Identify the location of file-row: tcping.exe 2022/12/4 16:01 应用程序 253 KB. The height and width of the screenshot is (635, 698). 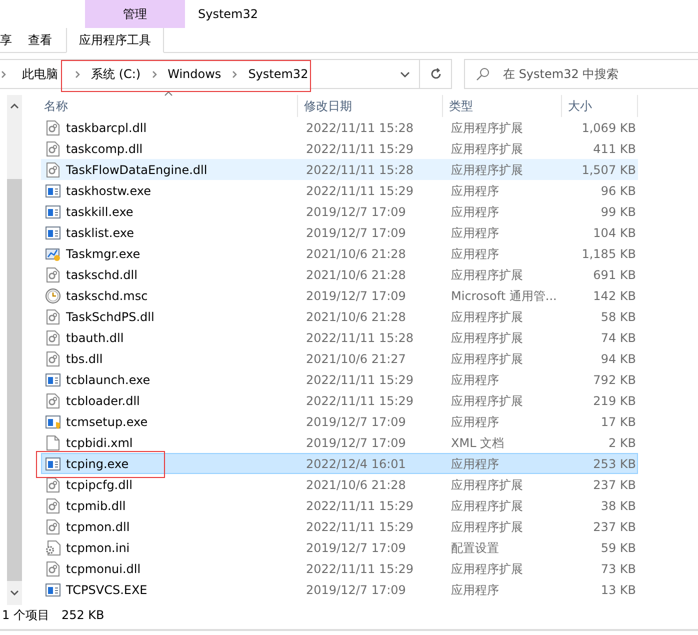
(339, 463).